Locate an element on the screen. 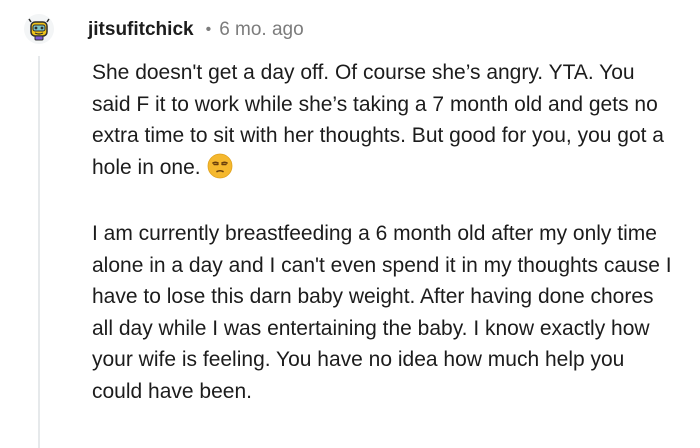 The image size is (700, 448). comment-meta: jitsufitchick • 6 mo. ago is located at coordinates (196, 30).